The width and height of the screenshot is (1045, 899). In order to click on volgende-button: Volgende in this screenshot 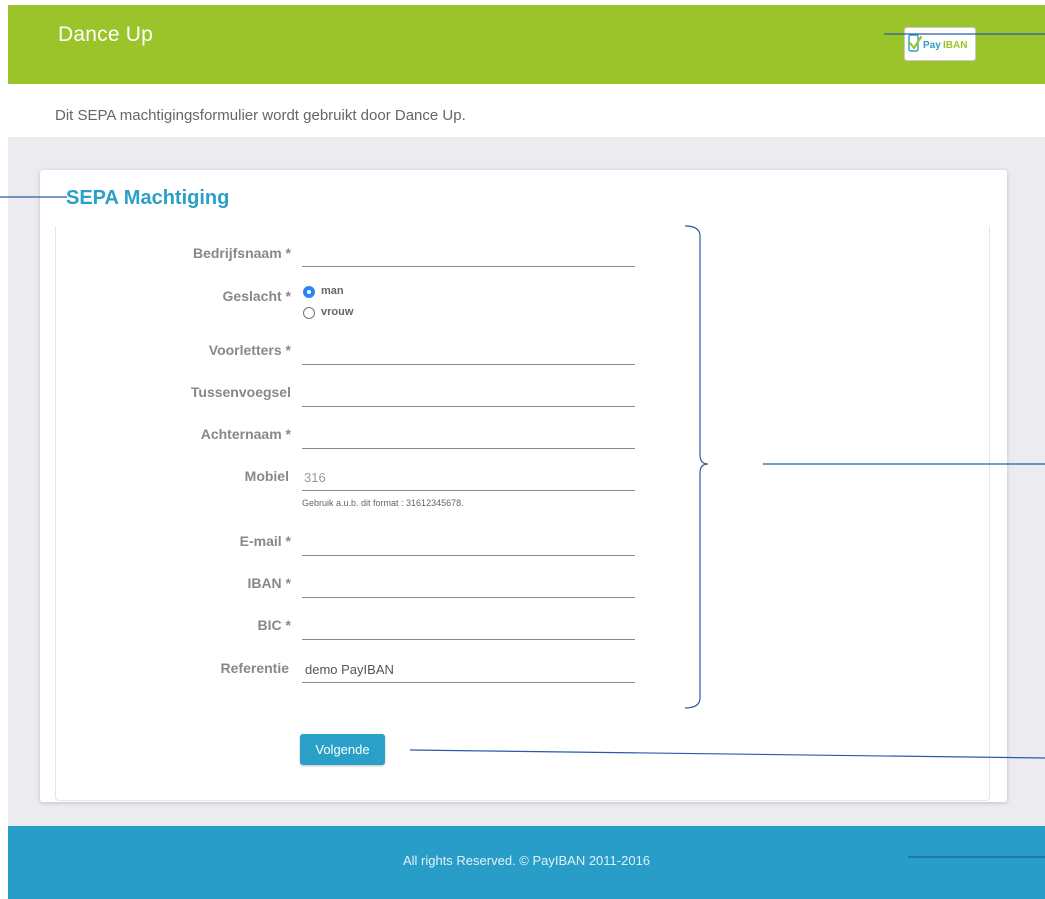, I will do `click(342, 749)`.